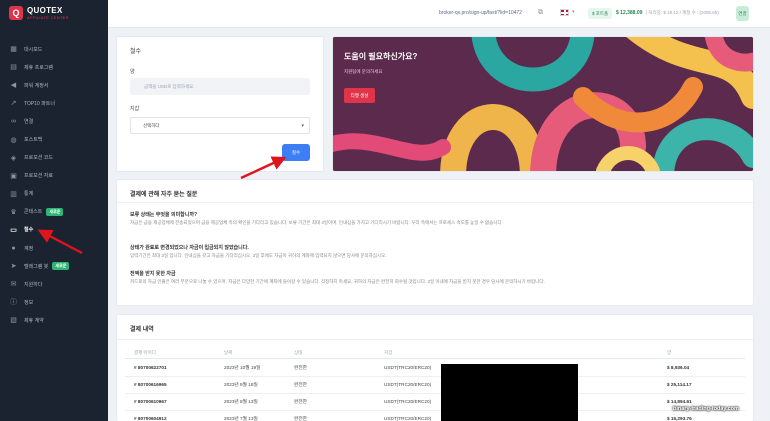  What do you see at coordinates (54, 248) in the screenshot?
I see `sidebar-item: ● 계정` at bounding box center [54, 248].